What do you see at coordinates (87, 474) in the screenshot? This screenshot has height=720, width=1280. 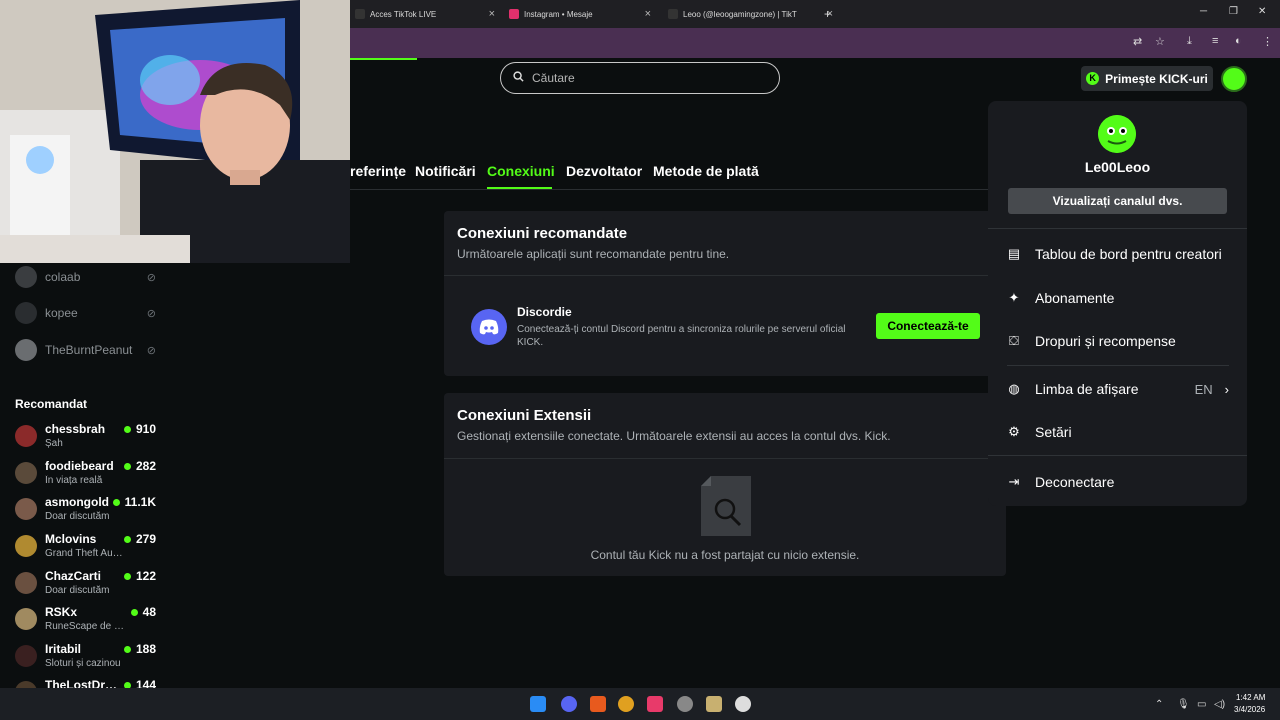 I see `recommended-channel: foodiebeard În viața reală 282` at bounding box center [87, 474].